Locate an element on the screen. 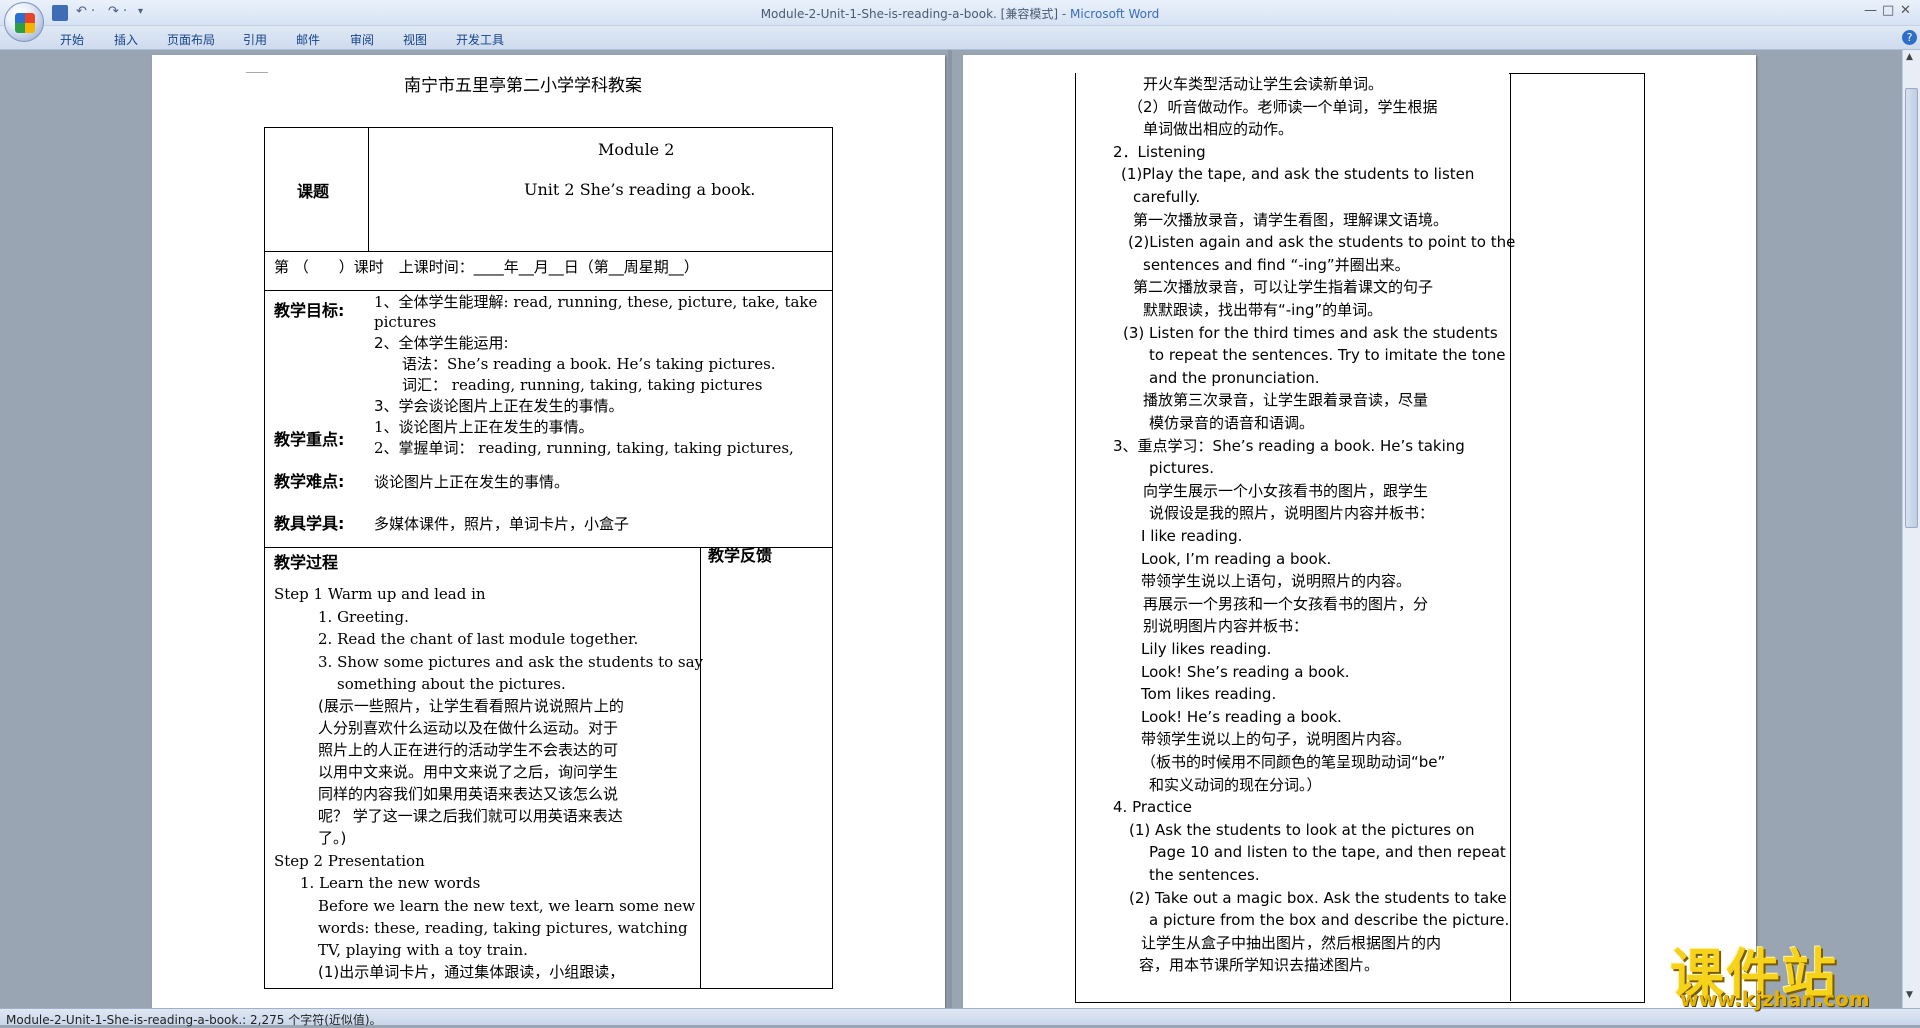  process-line: 照片上的人正在进行的活动学生不会表达的可 is located at coordinates (468, 750).